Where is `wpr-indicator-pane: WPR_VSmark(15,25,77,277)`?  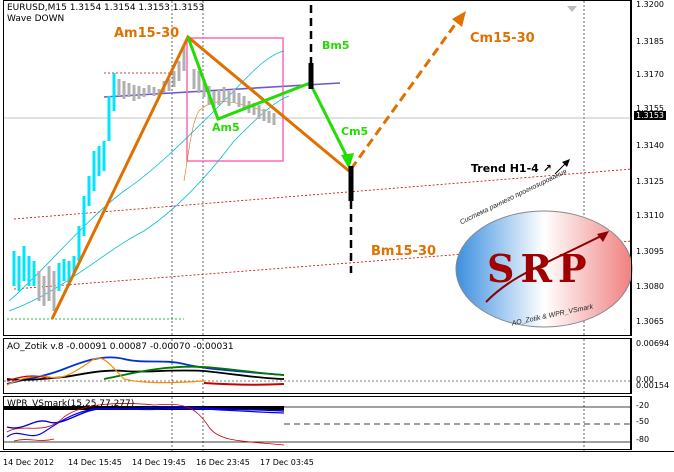
wpr-indicator-pane: WPR_VSmark(15,25,77,277) is located at coordinates (317, 423).